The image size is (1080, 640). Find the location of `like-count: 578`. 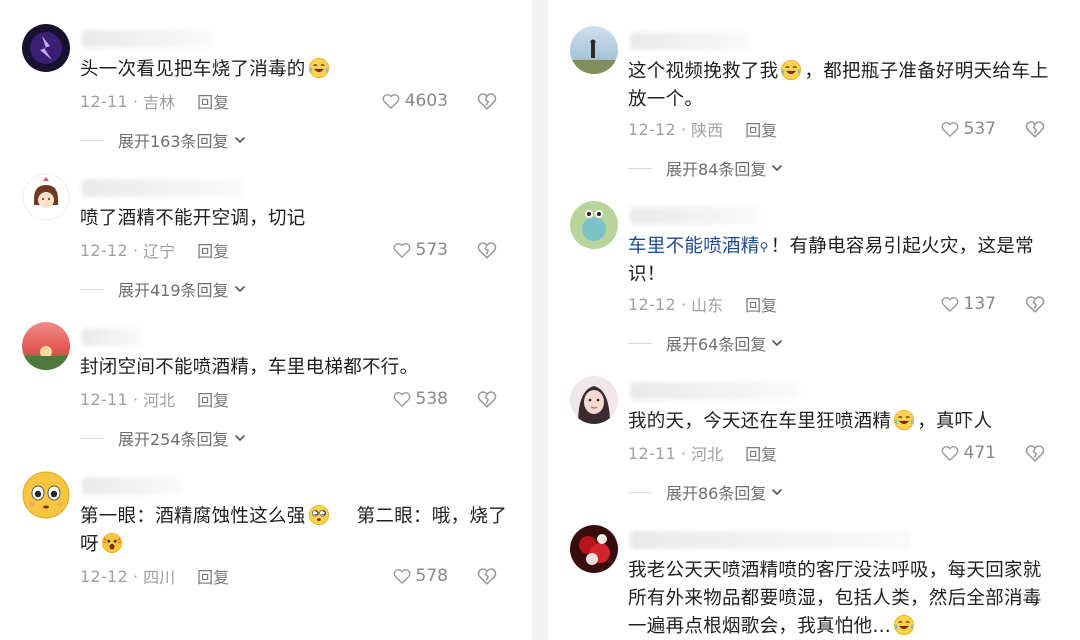

like-count: 578 is located at coordinates (431, 576).